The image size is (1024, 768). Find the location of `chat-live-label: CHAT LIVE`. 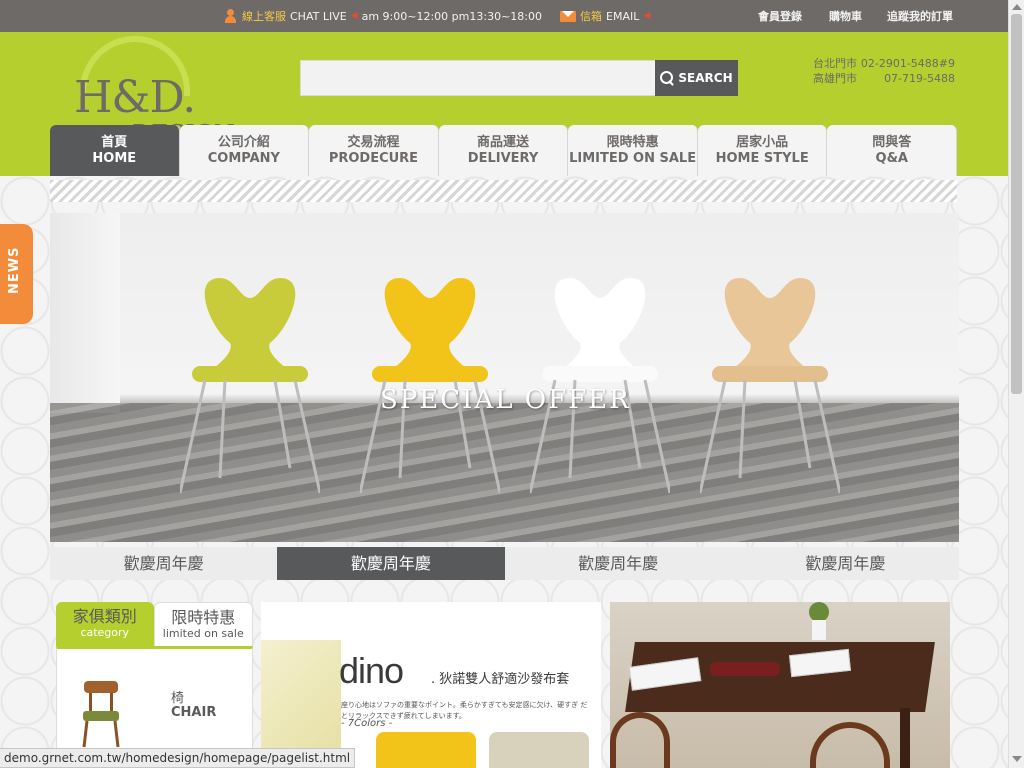

chat-live-label: CHAT LIVE is located at coordinates (318, 16).